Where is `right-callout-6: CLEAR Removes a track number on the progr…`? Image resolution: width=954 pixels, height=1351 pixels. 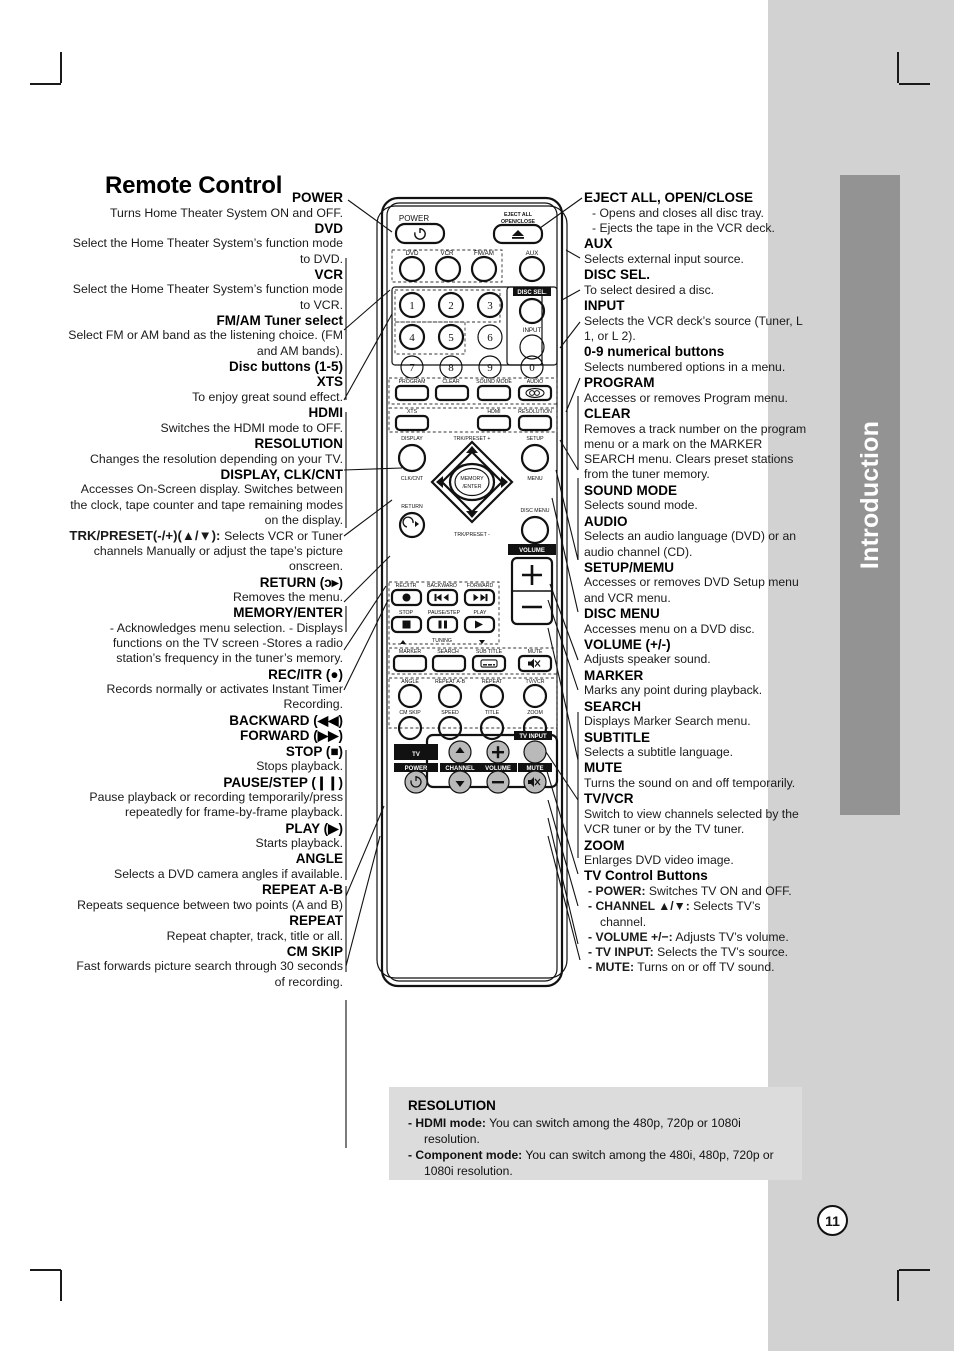 right-callout-6: CLEAR Removes a track number on the progr… is located at coordinates (696, 444).